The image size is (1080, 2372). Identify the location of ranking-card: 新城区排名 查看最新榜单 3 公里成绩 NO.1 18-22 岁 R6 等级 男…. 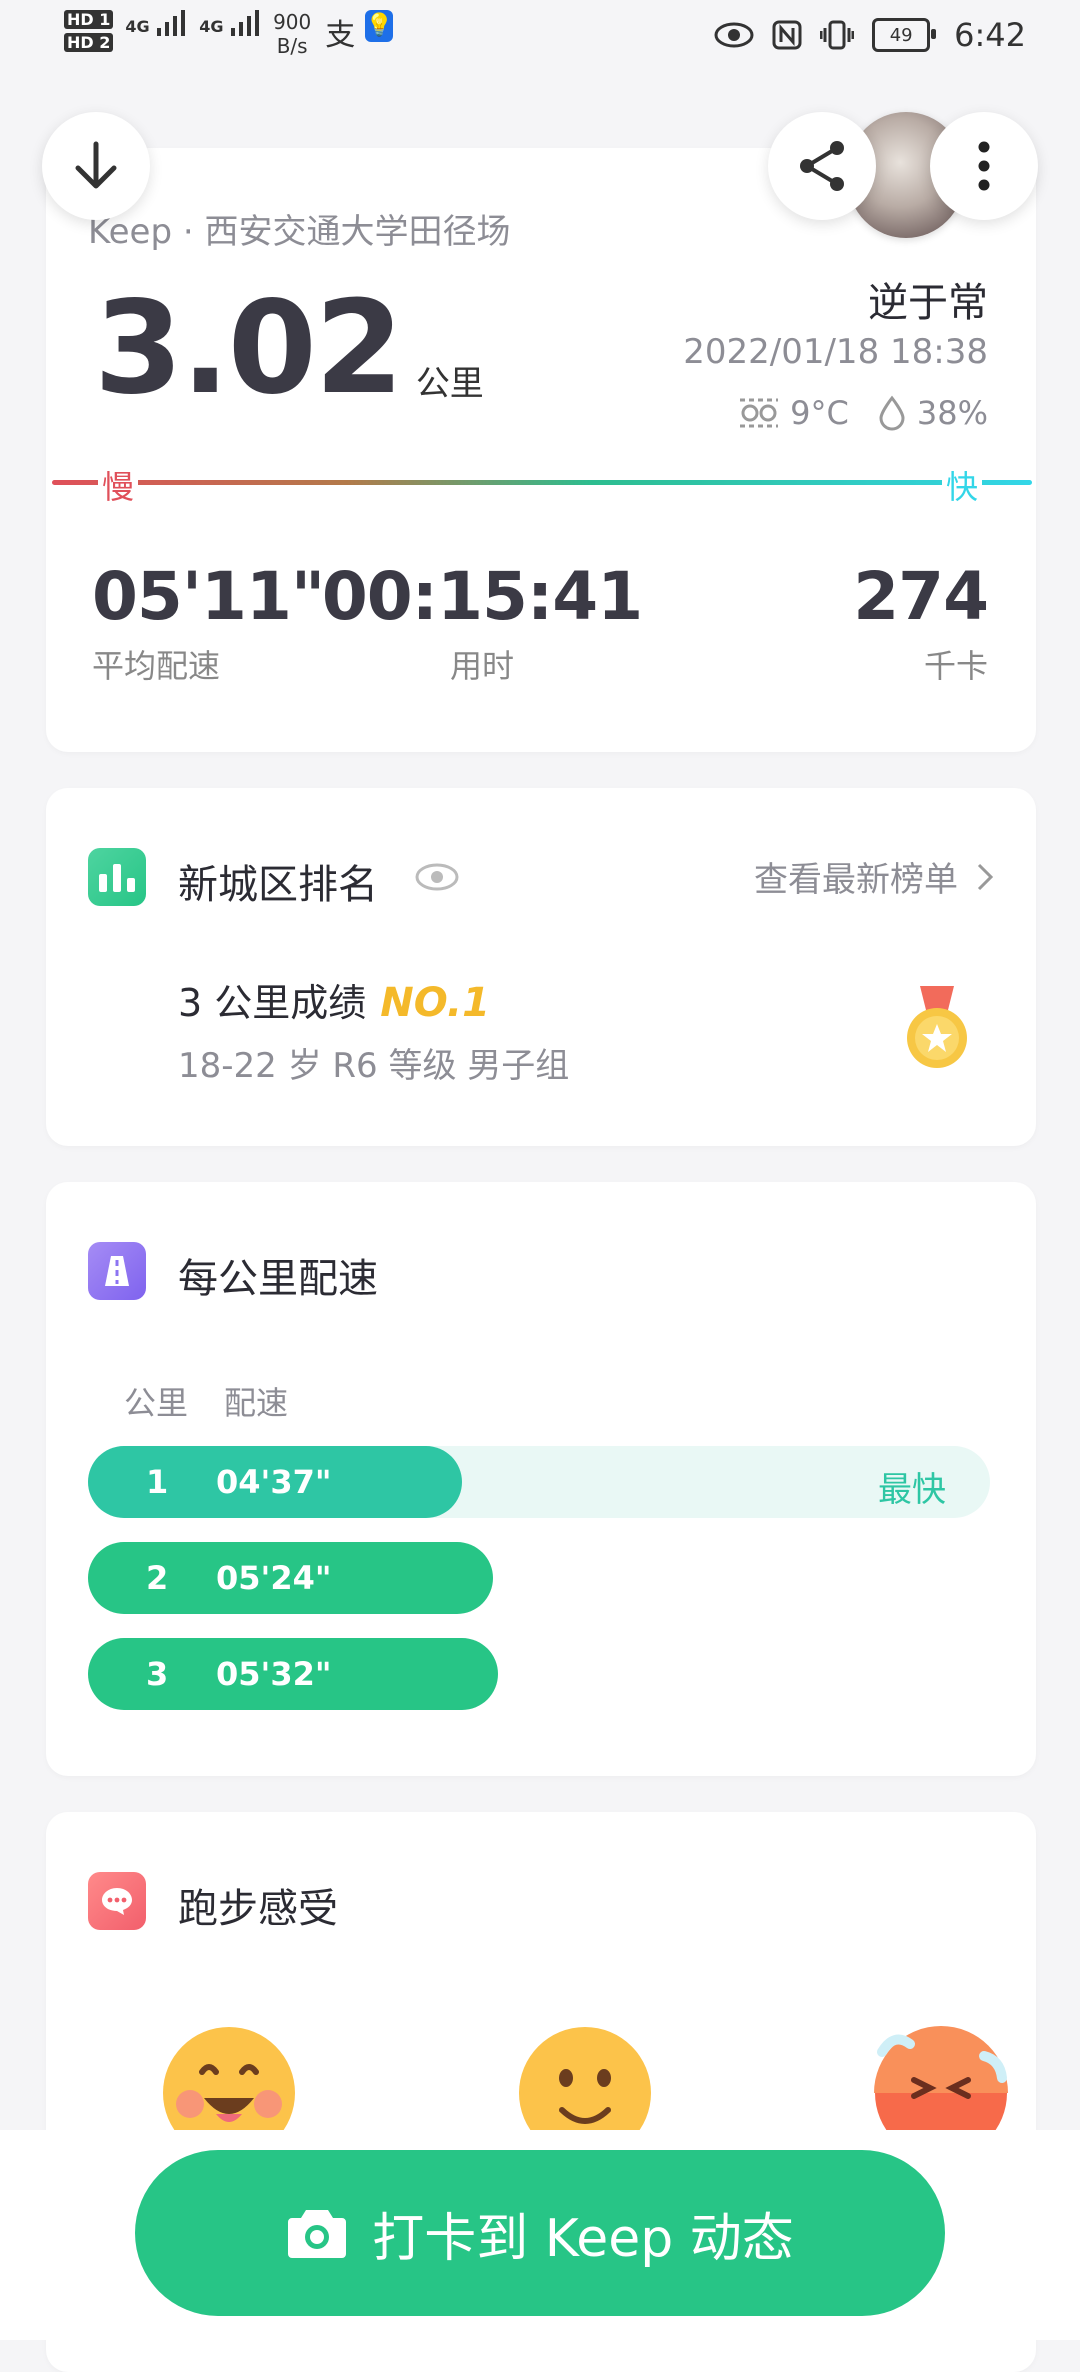
(541, 967).